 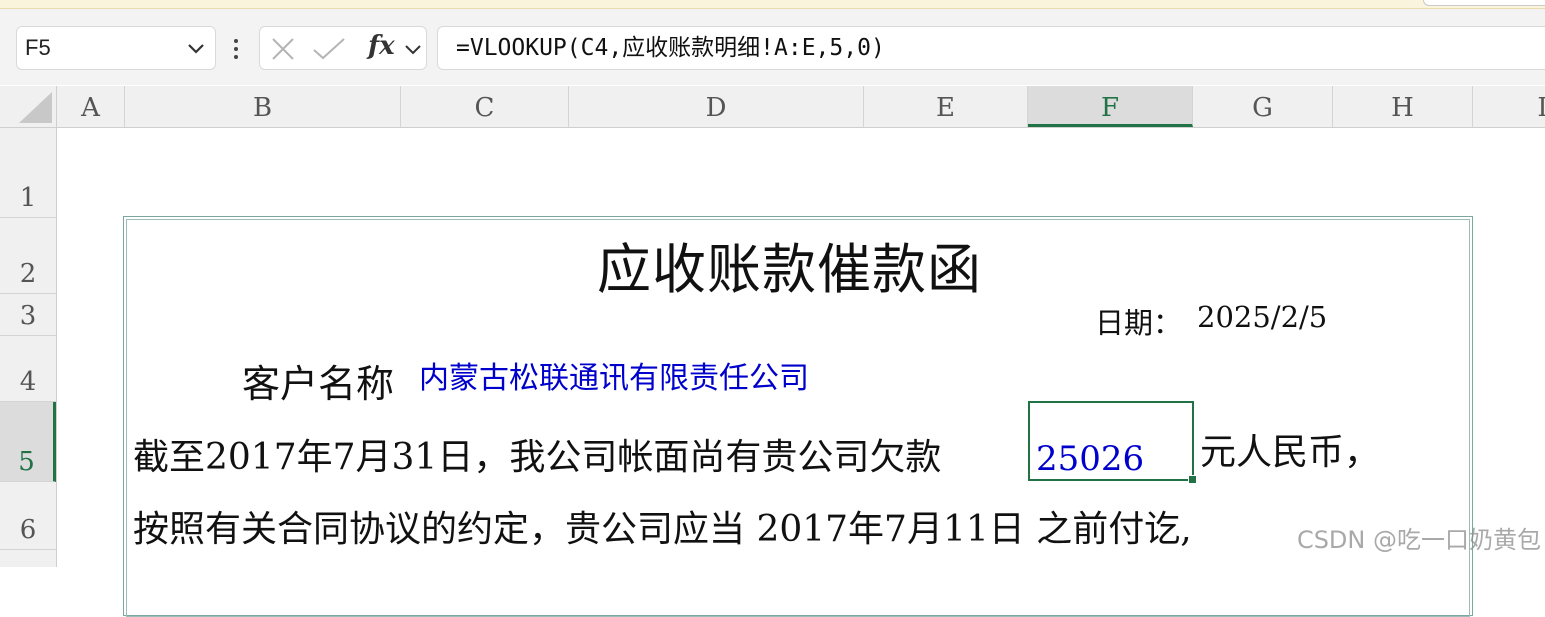 I want to click on name-box-value: F5, so click(x=38, y=47).